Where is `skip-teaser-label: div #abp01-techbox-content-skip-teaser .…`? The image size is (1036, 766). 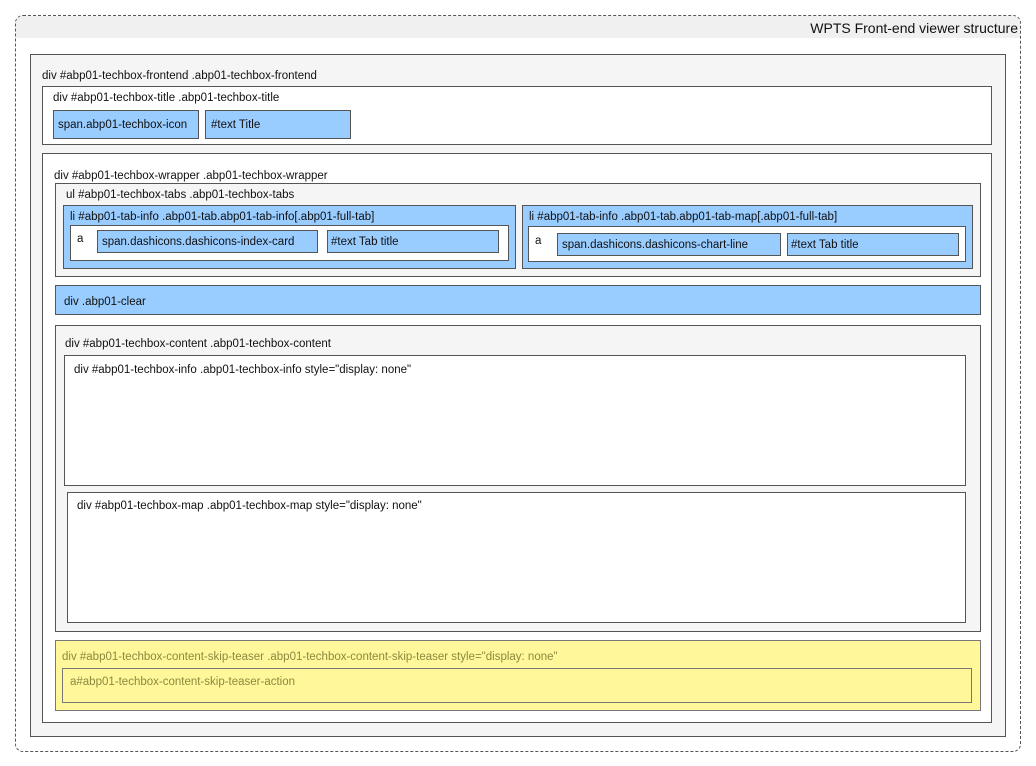 skip-teaser-label: div #abp01-techbox-content-skip-teaser .… is located at coordinates (310, 657).